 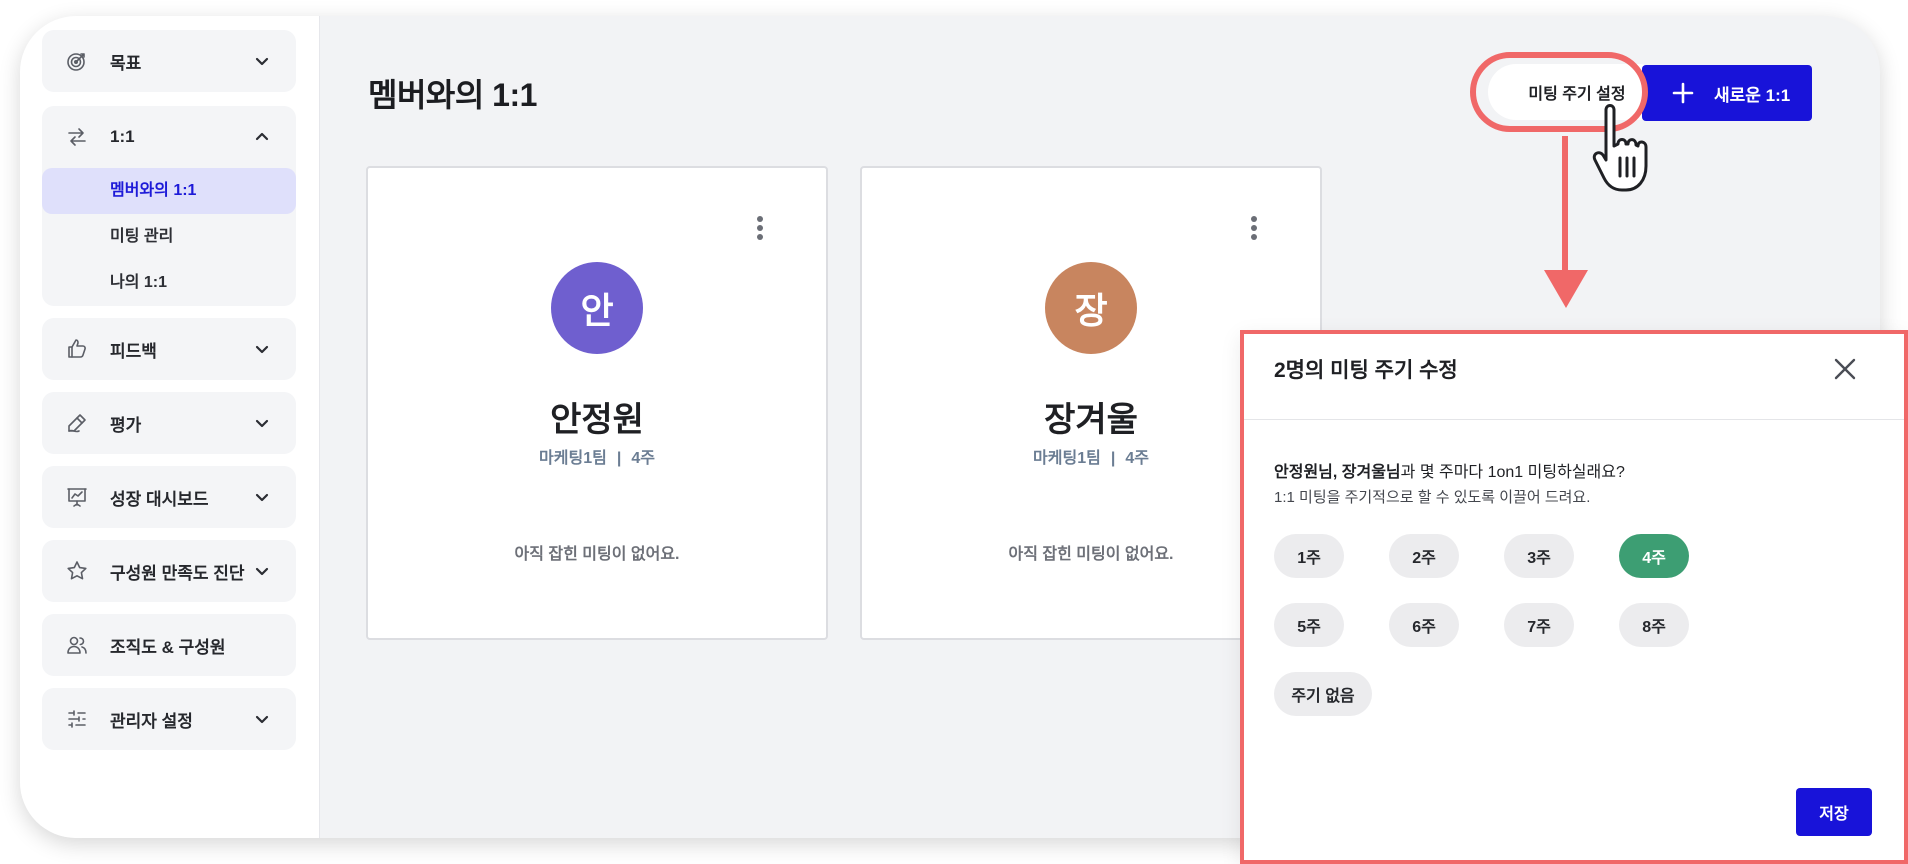 I want to click on member-card: 안 안정원 마케팅1팀 | 4주 아직 잡힌 미팅이 없어요., so click(x=597, y=403).